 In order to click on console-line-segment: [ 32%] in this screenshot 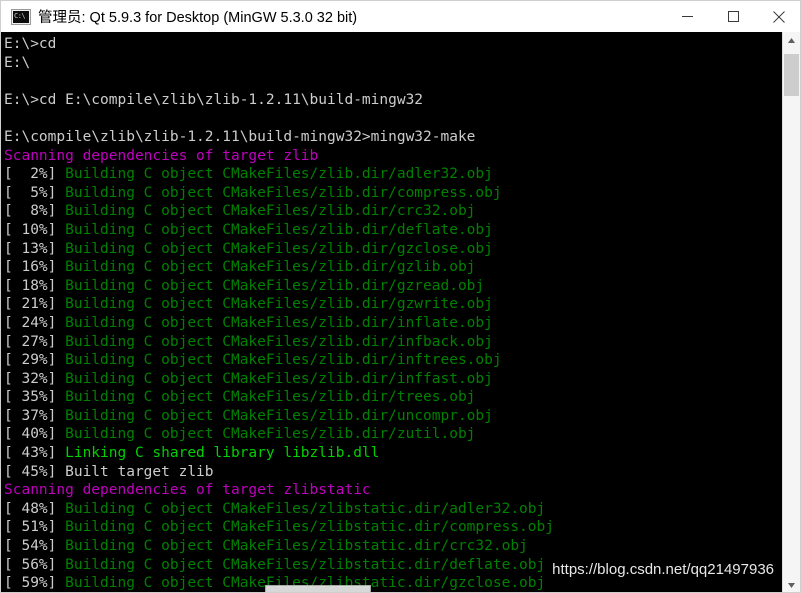, I will do `click(35, 378)`.